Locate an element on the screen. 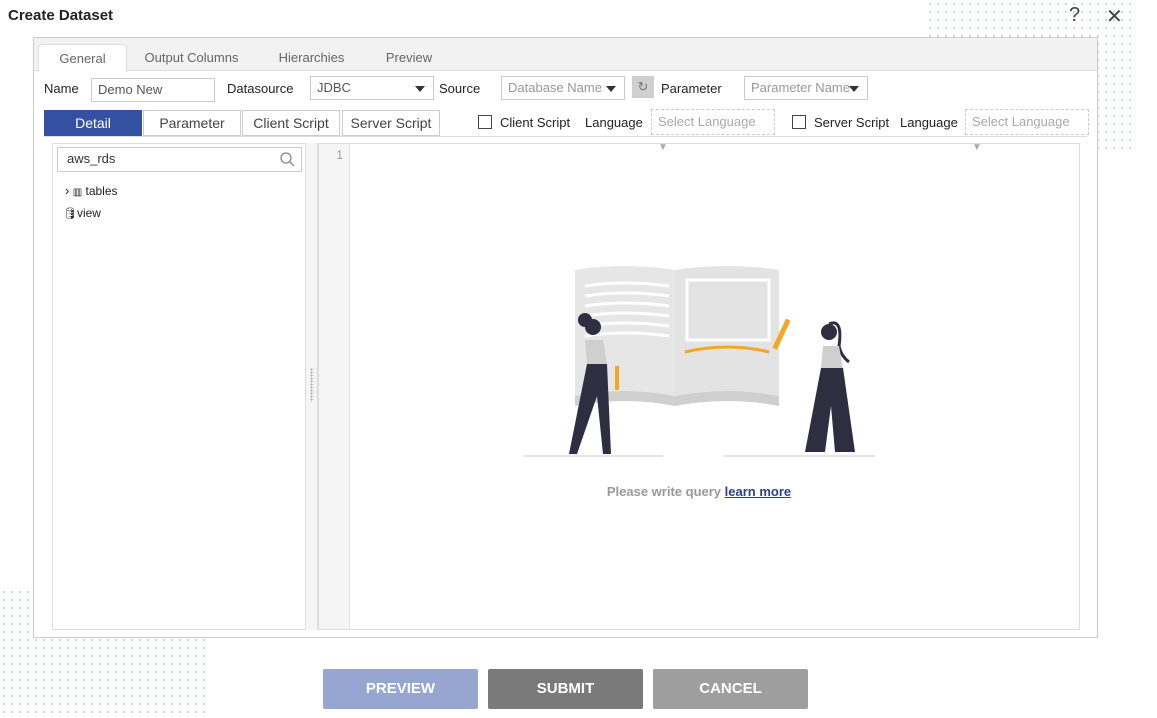  datasource-select: JDBC is located at coordinates (372, 88).